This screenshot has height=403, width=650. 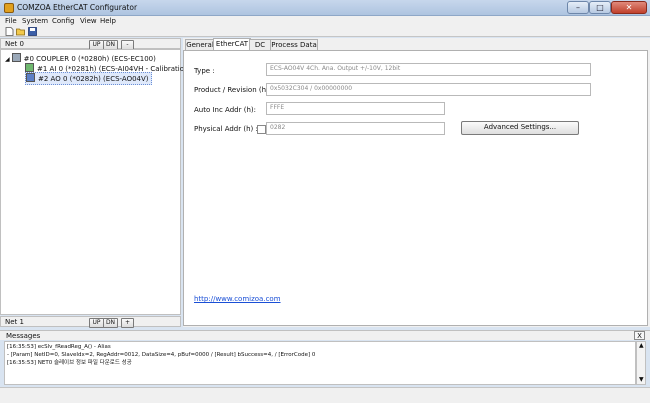 What do you see at coordinates (428, 69) in the screenshot?
I see `type-field: ECS-AO04V 4Ch. Ana. Output +/-10V, 12bit` at bounding box center [428, 69].